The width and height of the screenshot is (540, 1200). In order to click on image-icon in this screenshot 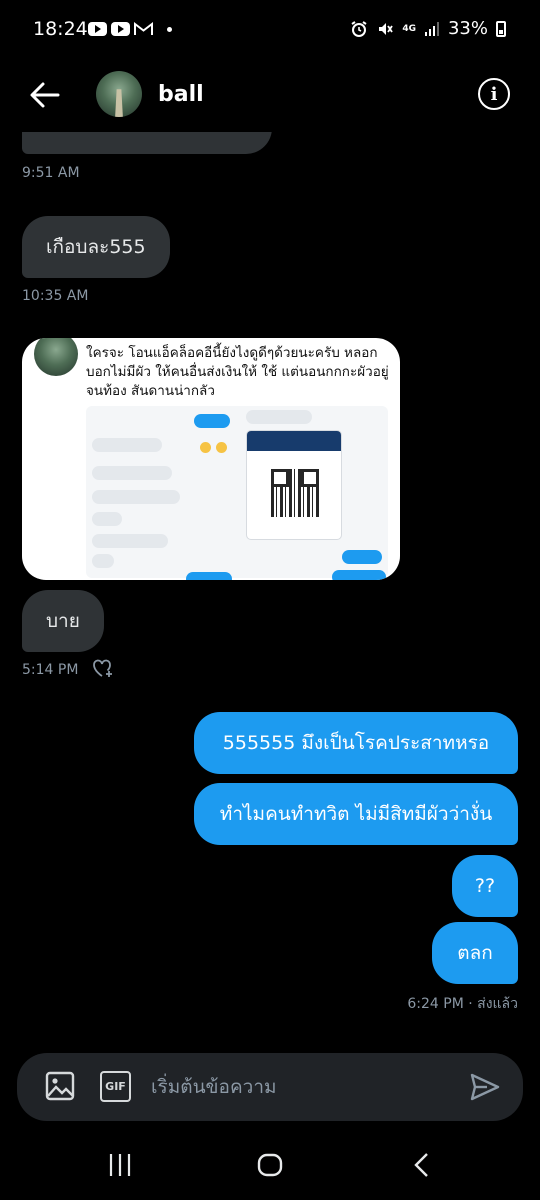, I will do `click(60, 1086)`.